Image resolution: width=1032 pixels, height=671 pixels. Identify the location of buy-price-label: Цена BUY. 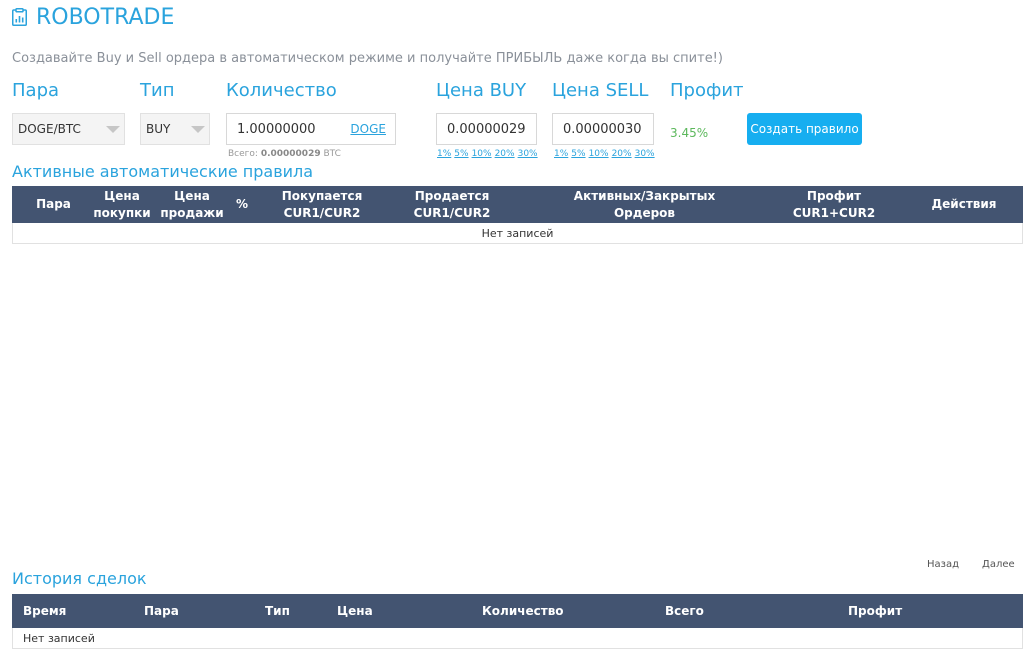
(481, 90).